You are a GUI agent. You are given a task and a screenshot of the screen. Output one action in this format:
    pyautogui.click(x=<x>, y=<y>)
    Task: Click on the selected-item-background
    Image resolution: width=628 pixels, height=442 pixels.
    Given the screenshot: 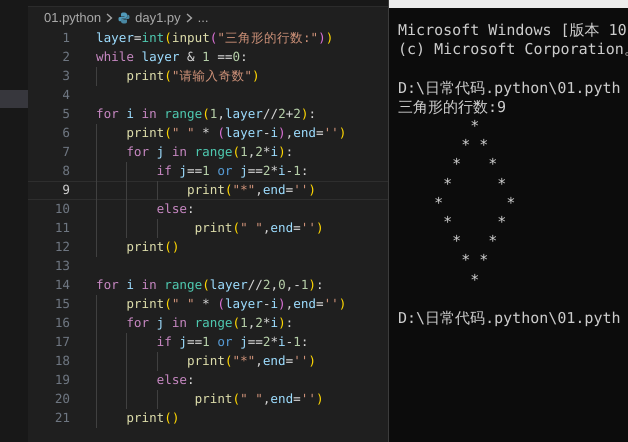 What is the action you would take?
    pyautogui.click(x=14, y=99)
    